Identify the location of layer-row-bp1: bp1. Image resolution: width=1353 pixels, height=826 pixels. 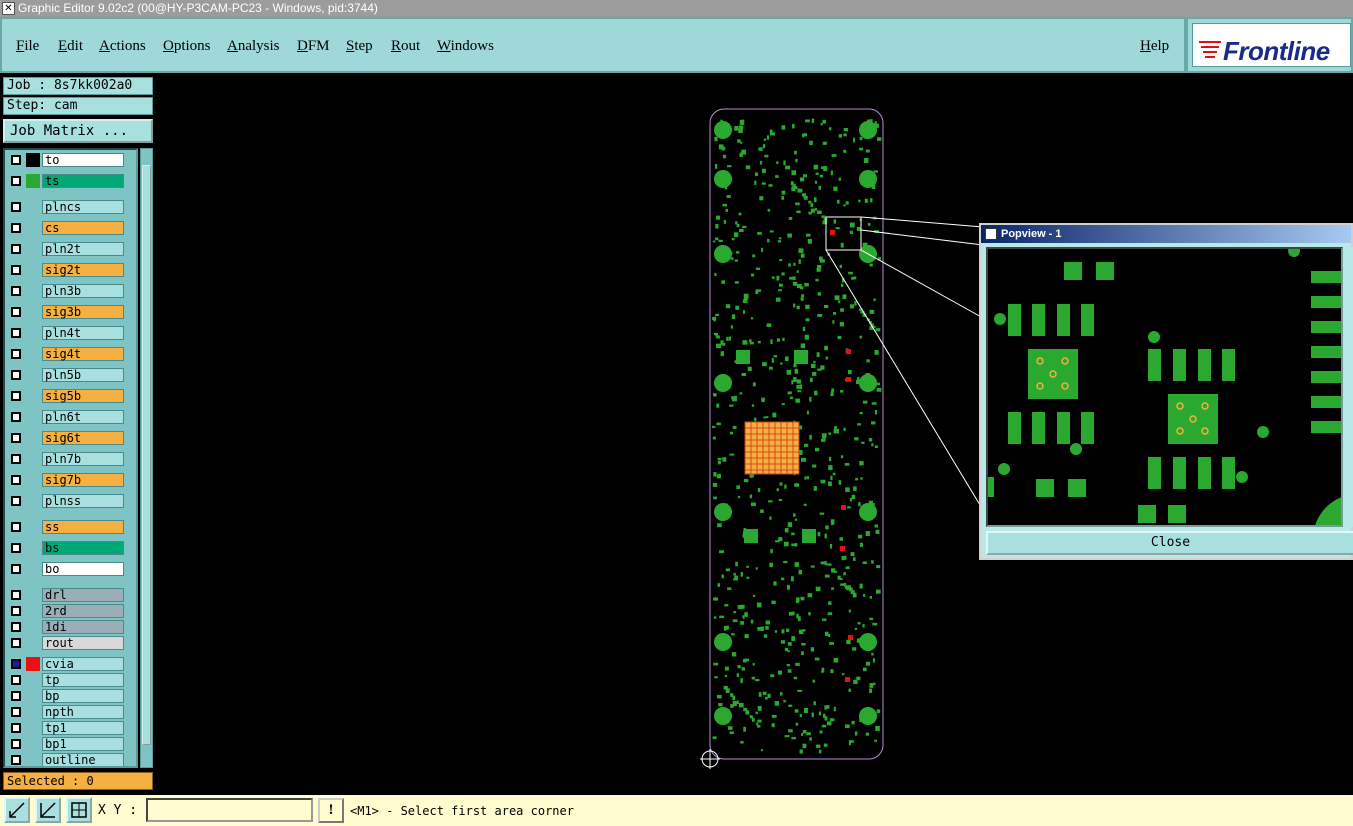
(67, 744).